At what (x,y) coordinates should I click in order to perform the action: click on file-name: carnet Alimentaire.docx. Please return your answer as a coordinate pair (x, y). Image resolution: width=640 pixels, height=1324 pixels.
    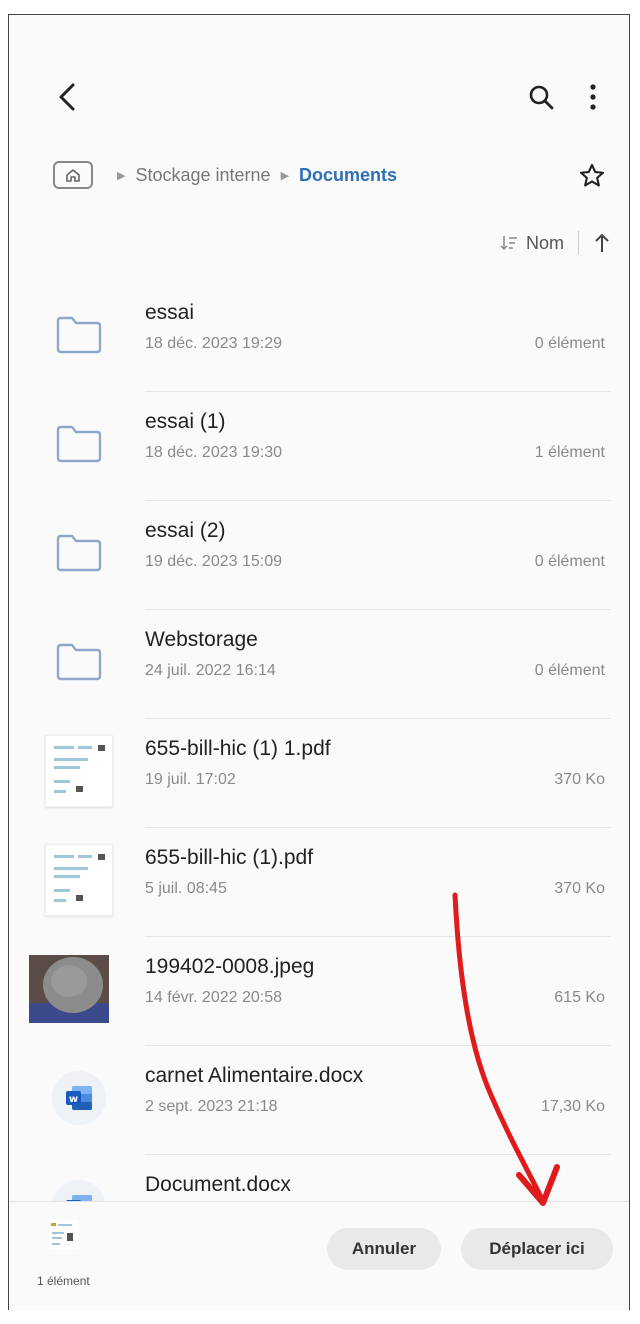
    Looking at the image, I should click on (254, 1075).